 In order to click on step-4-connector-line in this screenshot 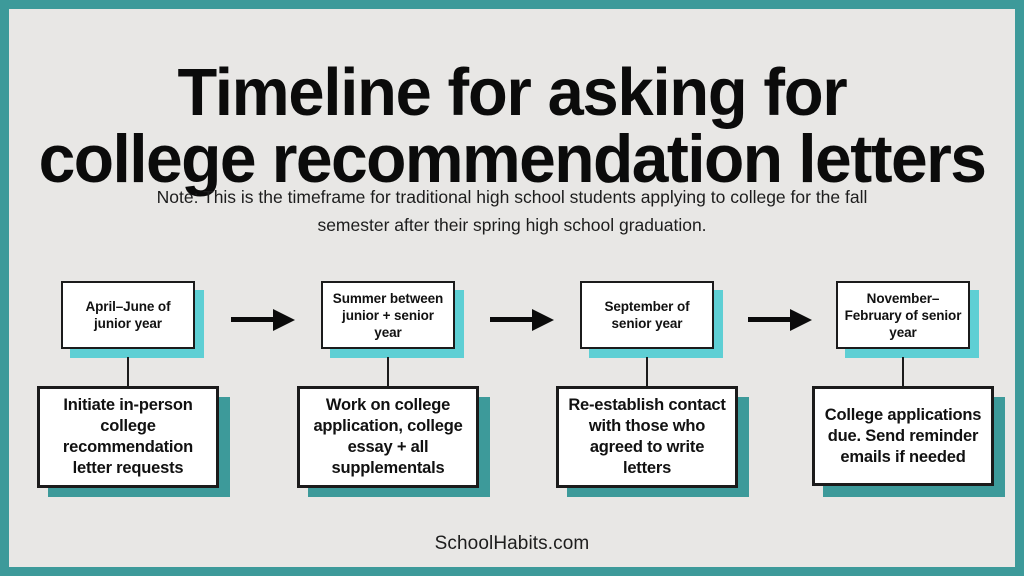, I will do `click(903, 373)`.